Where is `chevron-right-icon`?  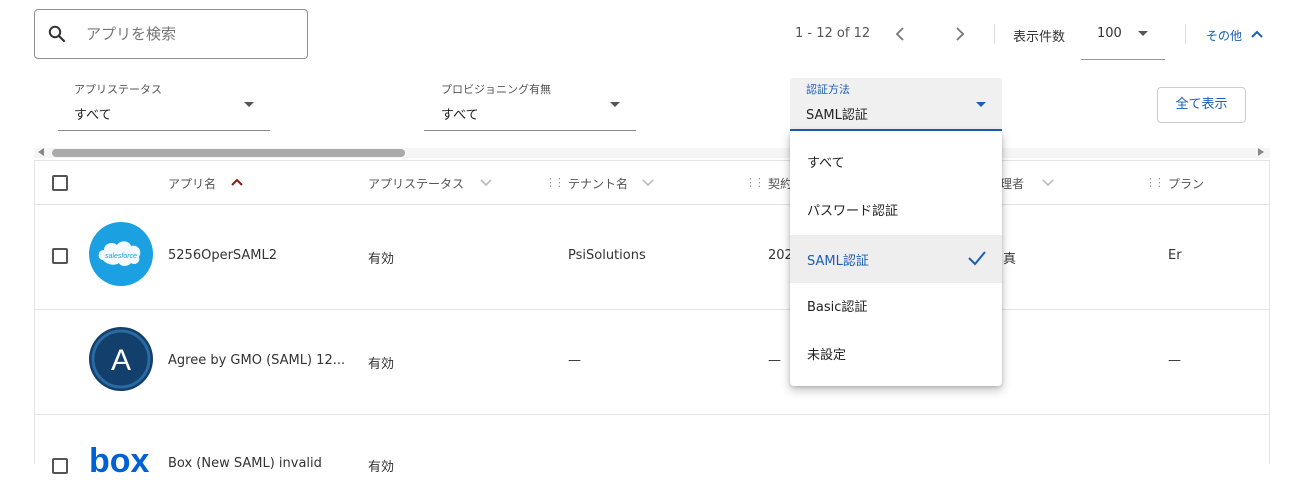
chevron-right-icon is located at coordinates (959, 34).